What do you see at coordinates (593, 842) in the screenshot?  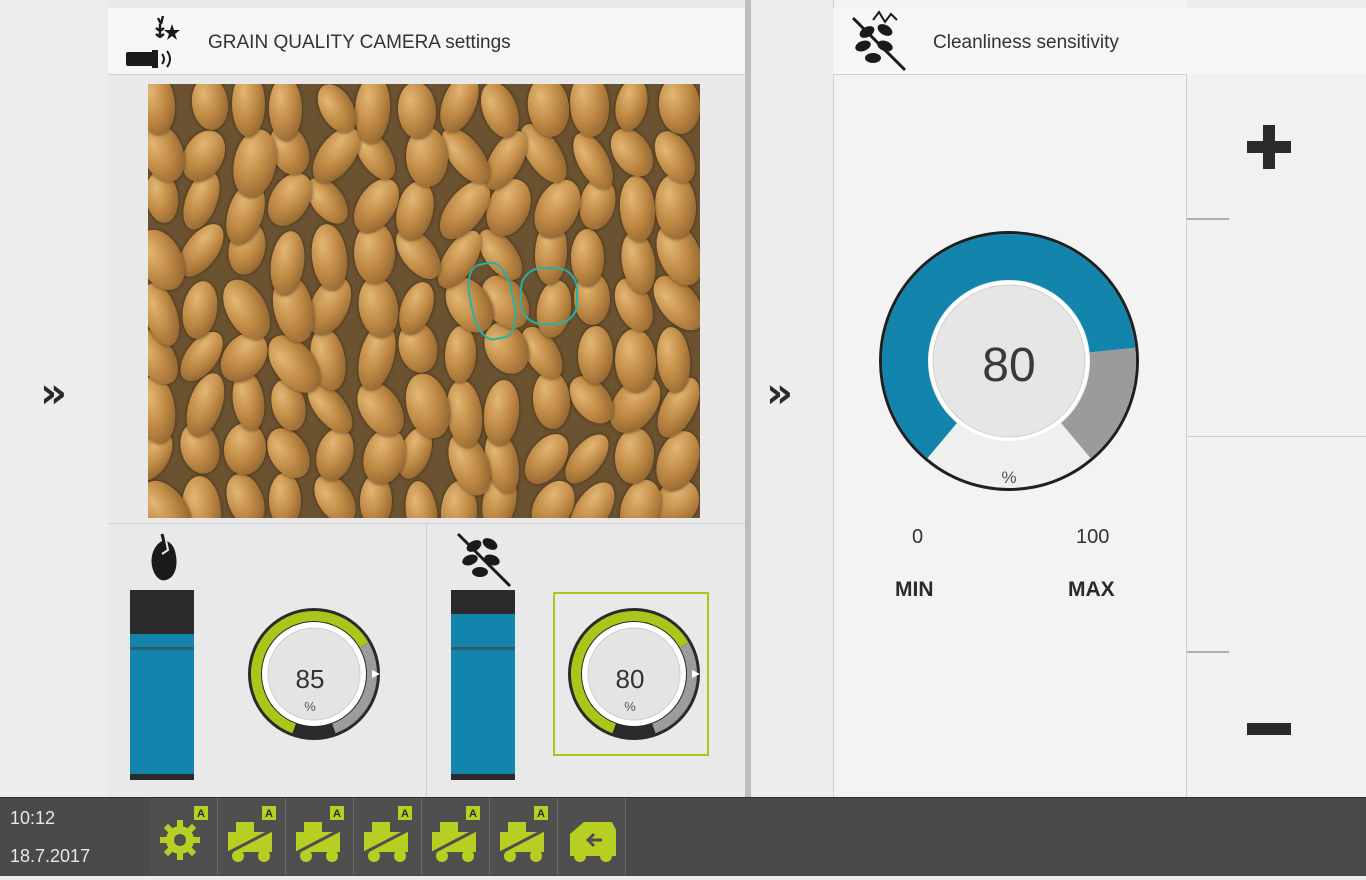 I see `reverse-drive-icon-glyph` at bounding box center [593, 842].